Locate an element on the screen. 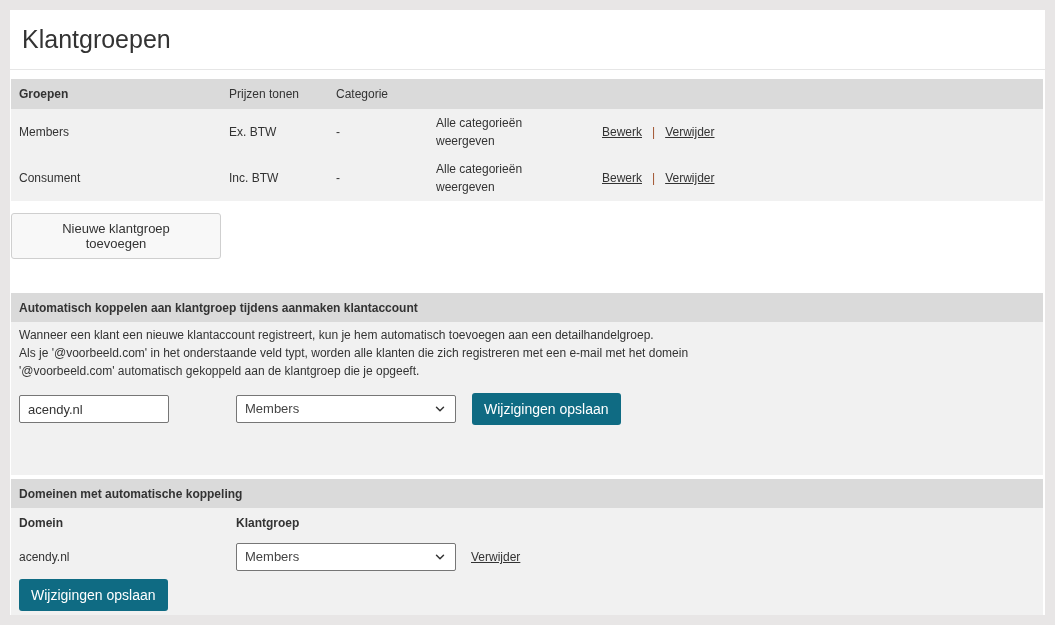 This screenshot has height=625, width=1055. column-header: Groepen is located at coordinates (44, 94).